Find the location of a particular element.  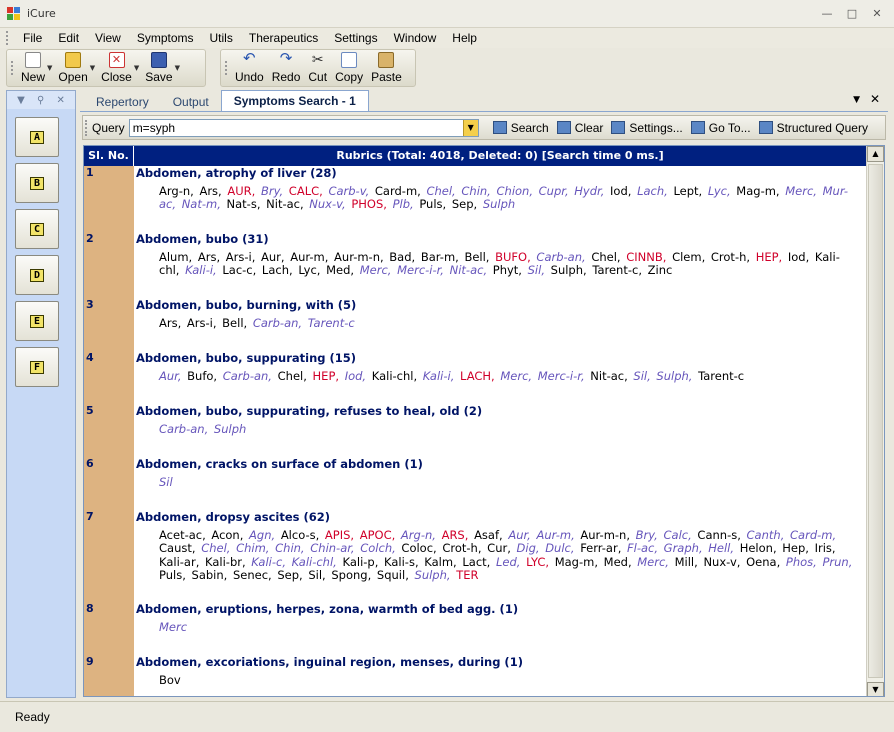

letter-button-f: F is located at coordinates (37, 367).